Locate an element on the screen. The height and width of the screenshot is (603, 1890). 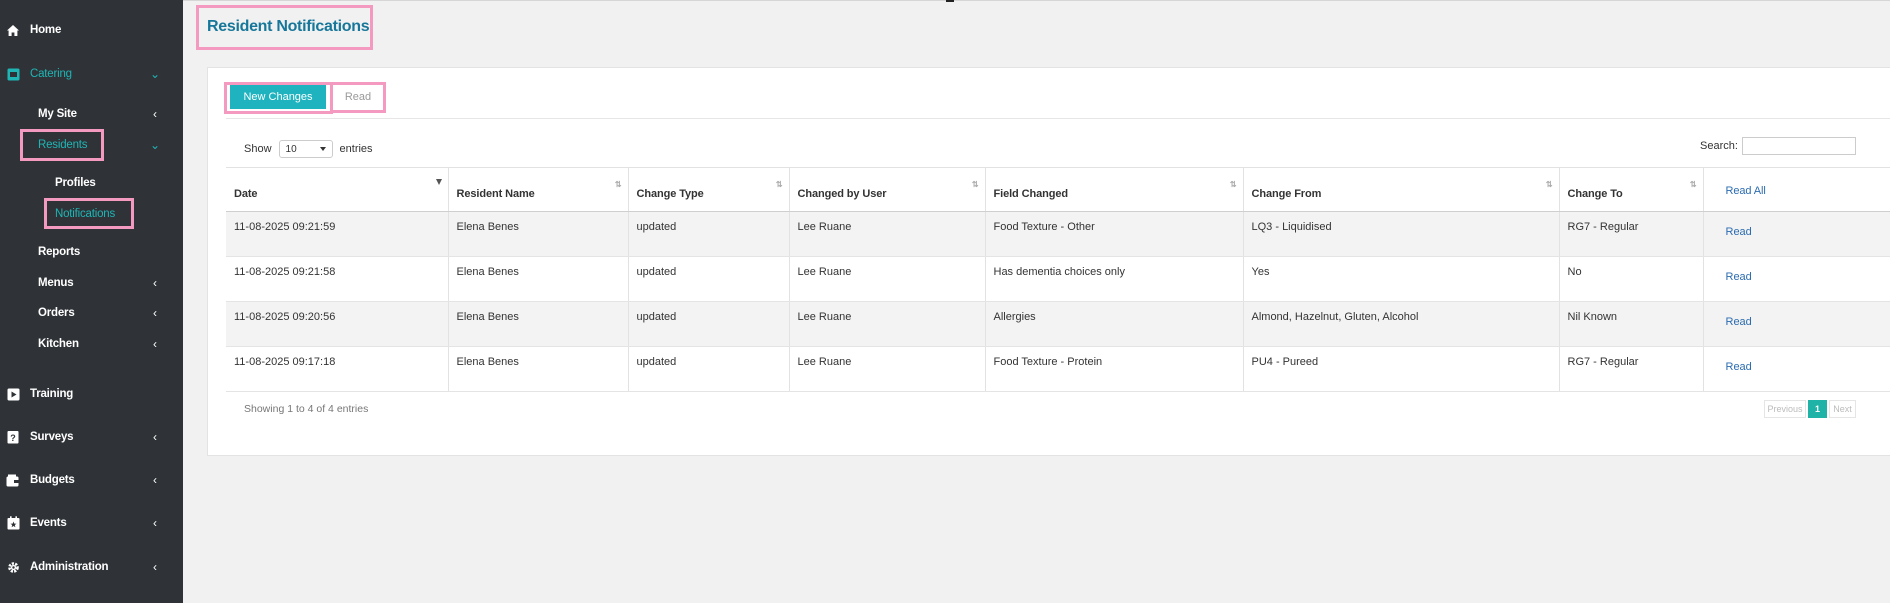
sidebar-item-notifications: Notifications is located at coordinates (91, 214).